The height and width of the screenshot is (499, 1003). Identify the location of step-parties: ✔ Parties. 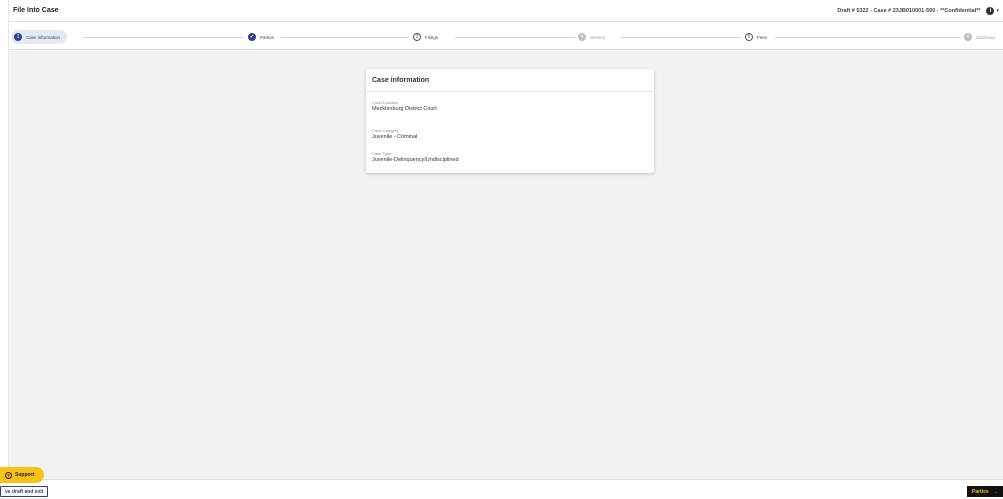
(261, 37).